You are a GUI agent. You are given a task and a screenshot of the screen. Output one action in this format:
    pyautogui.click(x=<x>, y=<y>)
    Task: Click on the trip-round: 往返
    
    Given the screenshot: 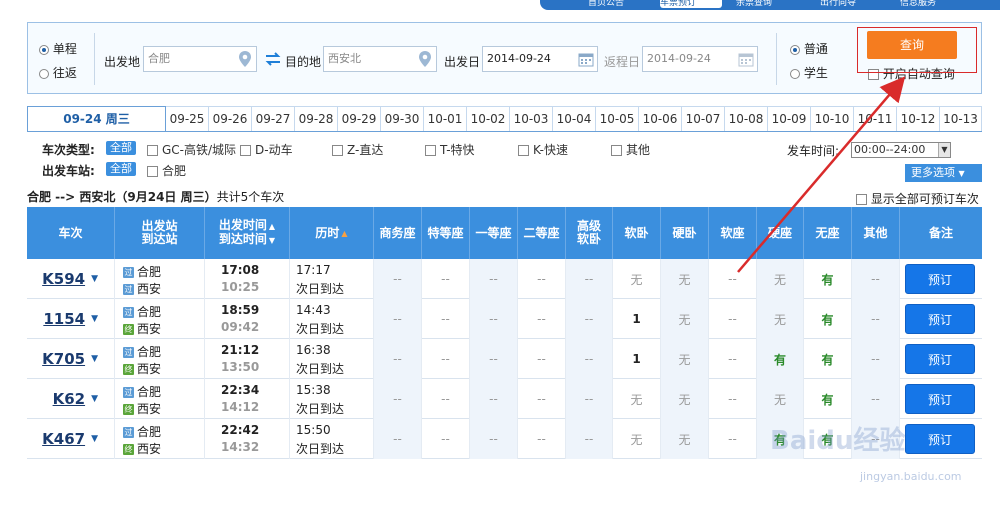 What is the action you would take?
    pyautogui.click(x=58, y=72)
    